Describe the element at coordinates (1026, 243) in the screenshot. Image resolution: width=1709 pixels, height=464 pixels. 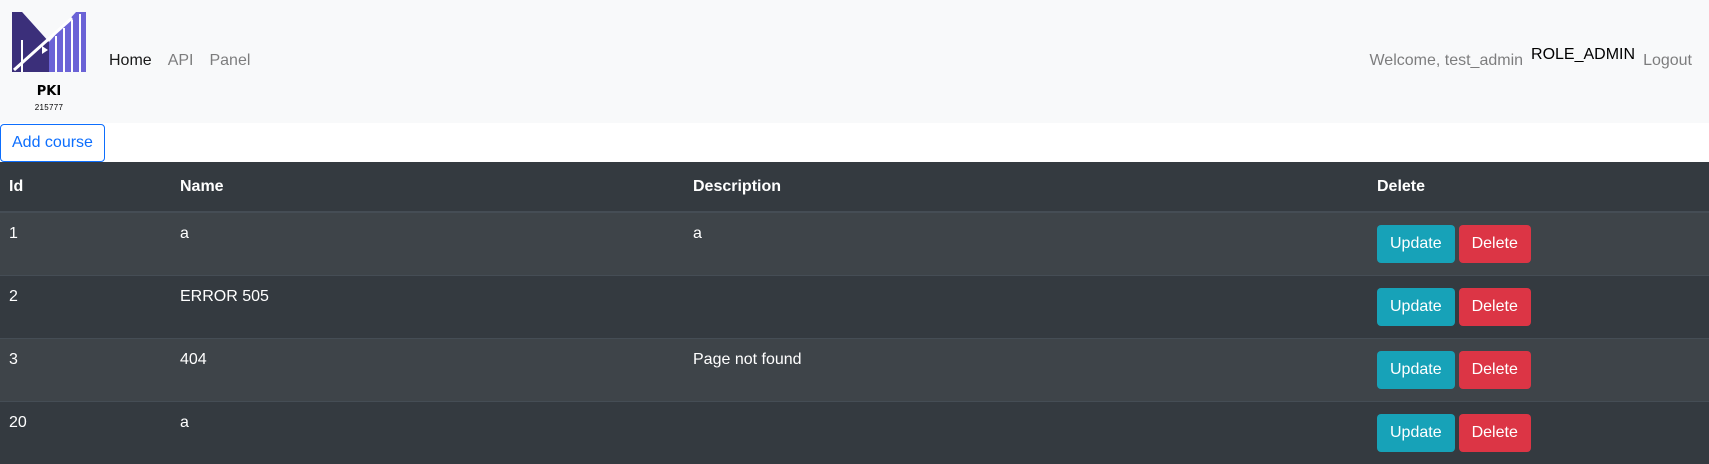
I see `cell-description: a` at that location.